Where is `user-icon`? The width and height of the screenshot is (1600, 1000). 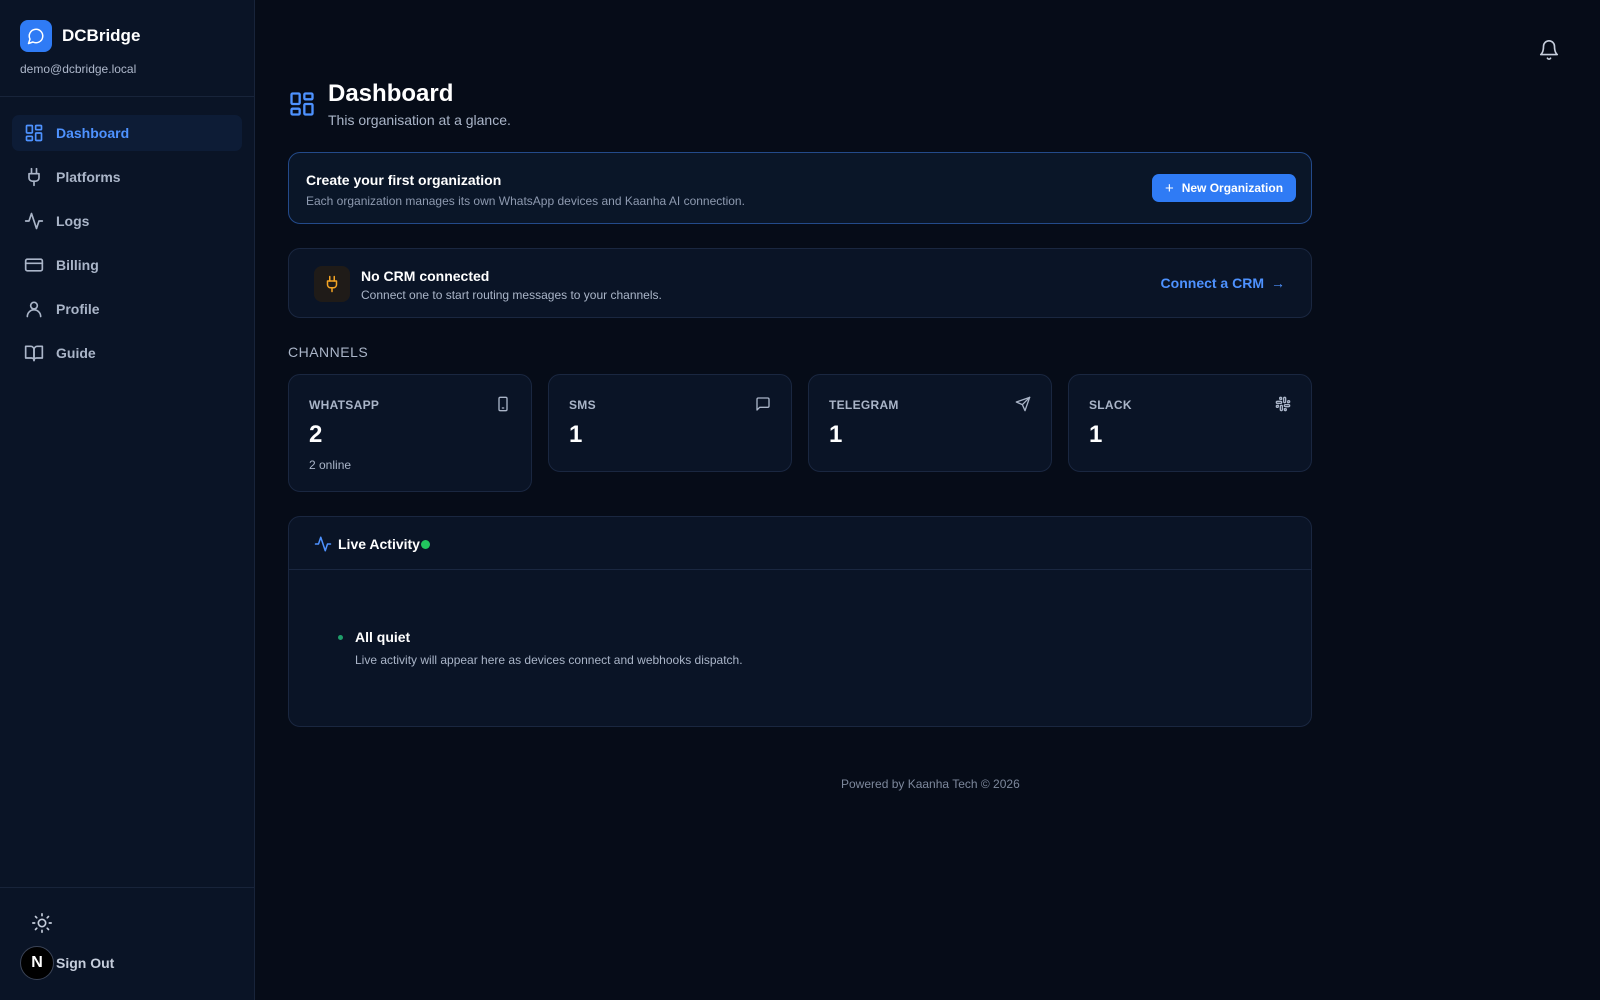 user-icon is located at coordinates (34, 309).